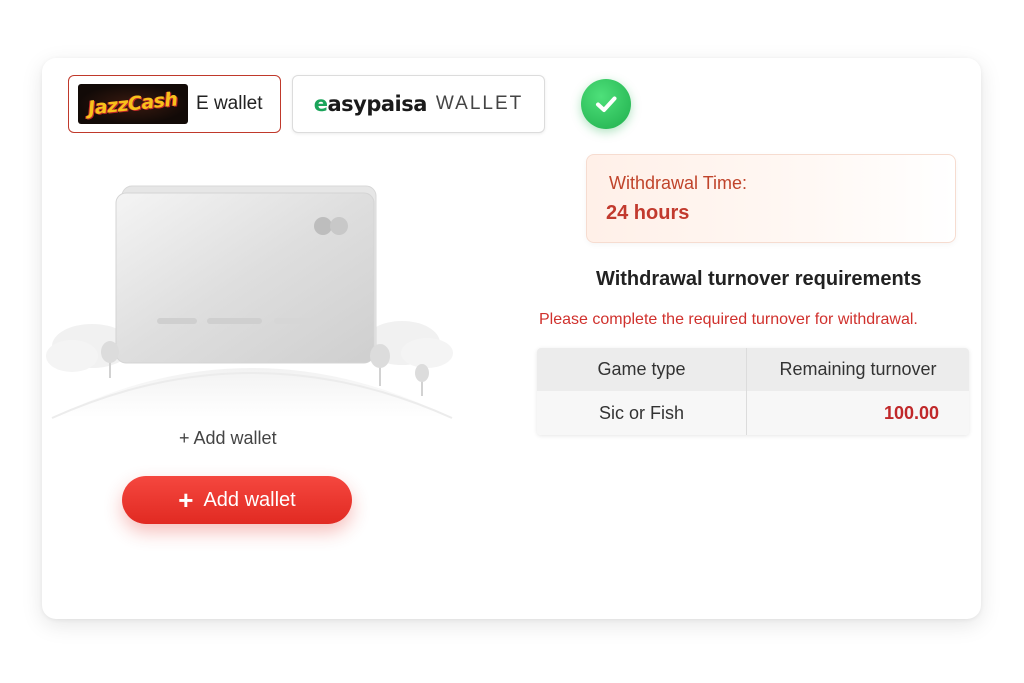 The image size is (1024, 683). Describe the element at coordinates (606, 104) in the screenshot. I see `check-icon` at that location.